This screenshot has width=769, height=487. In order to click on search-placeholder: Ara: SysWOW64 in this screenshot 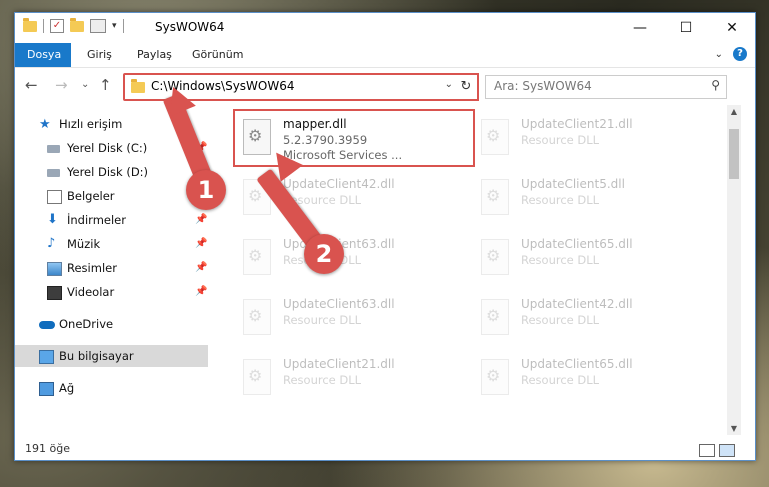, I will do `click(543, 86)`.